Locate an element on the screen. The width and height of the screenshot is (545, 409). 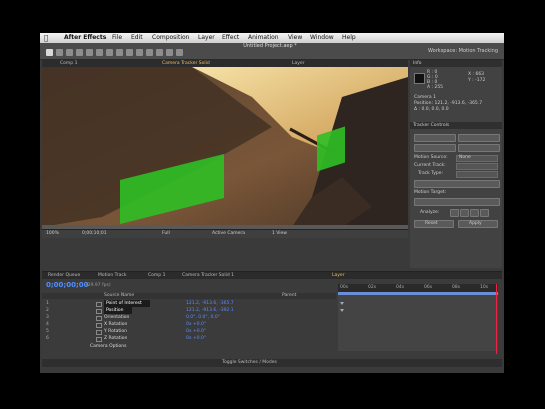
reset-button: Reset is located at coordinates (434, 224).